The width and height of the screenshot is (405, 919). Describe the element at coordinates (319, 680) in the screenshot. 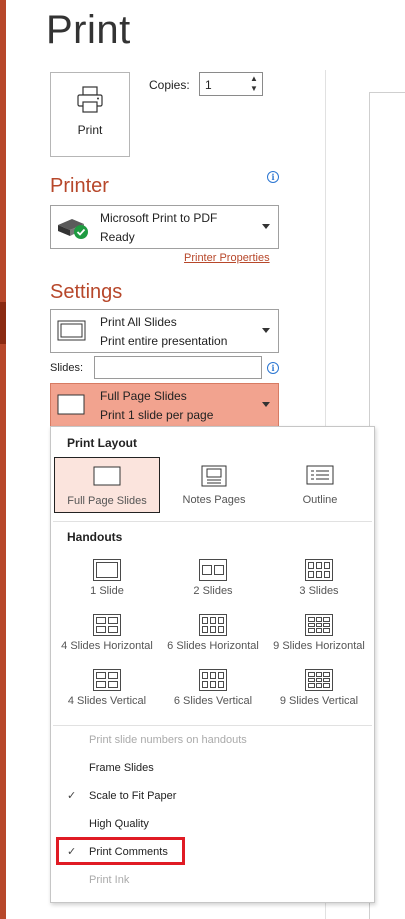

I see `handout-9-vertical-icon` at that location.